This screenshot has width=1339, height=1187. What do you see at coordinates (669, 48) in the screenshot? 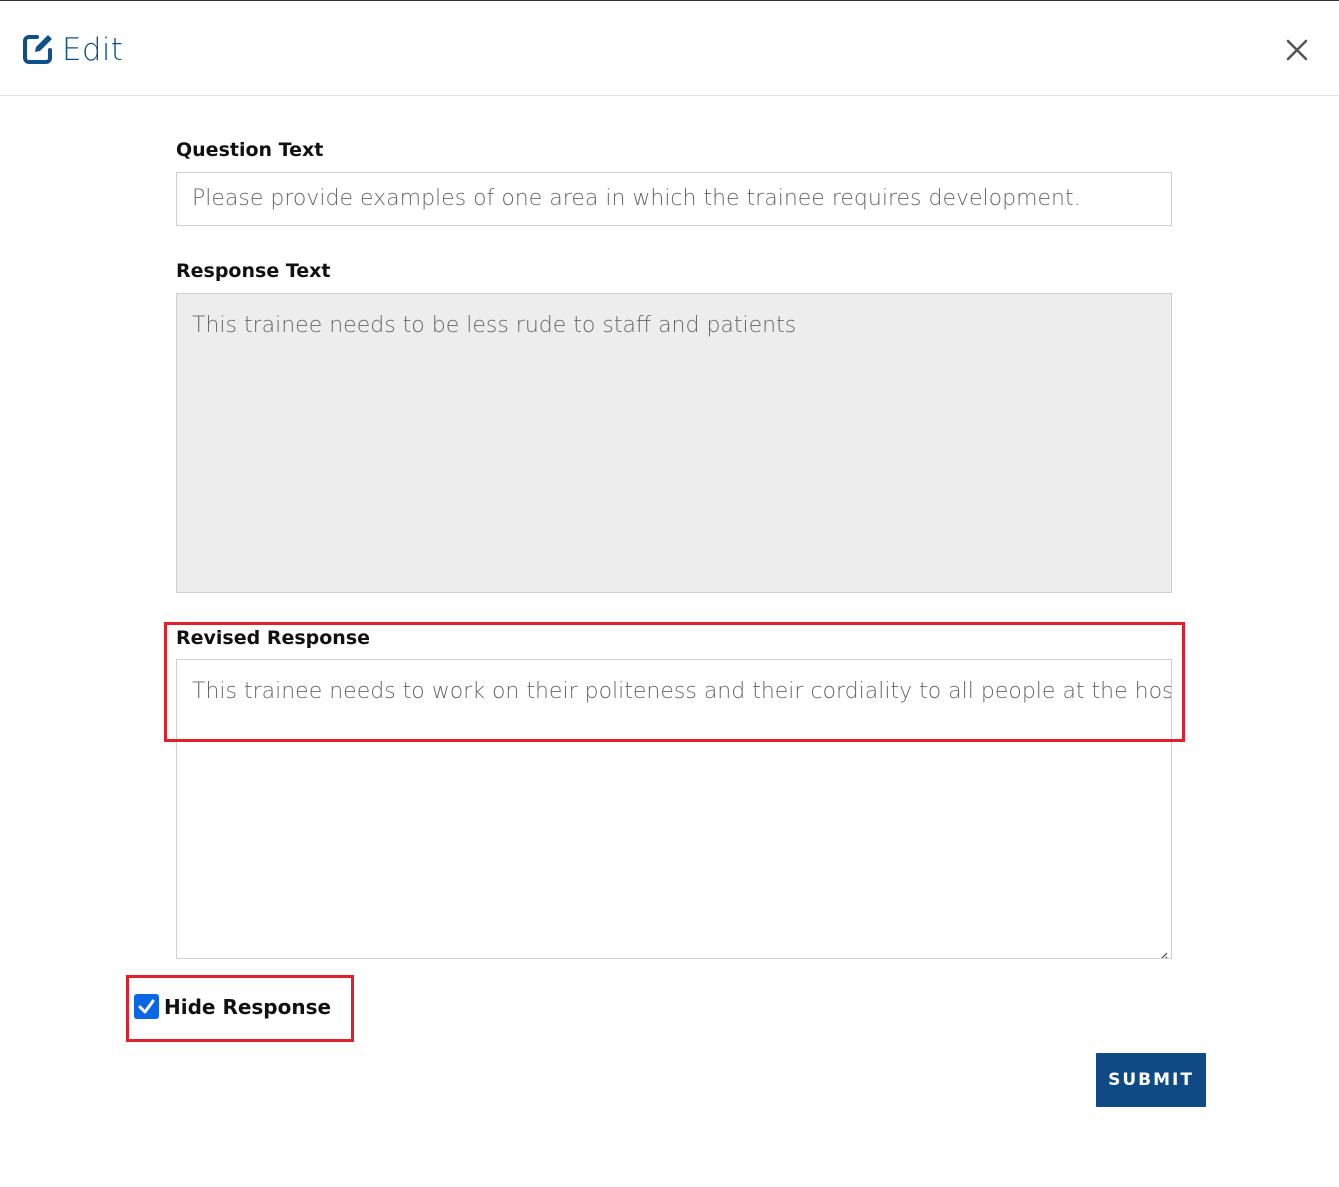
I see `modal-header: Edit` at bounding box center [669, 48].